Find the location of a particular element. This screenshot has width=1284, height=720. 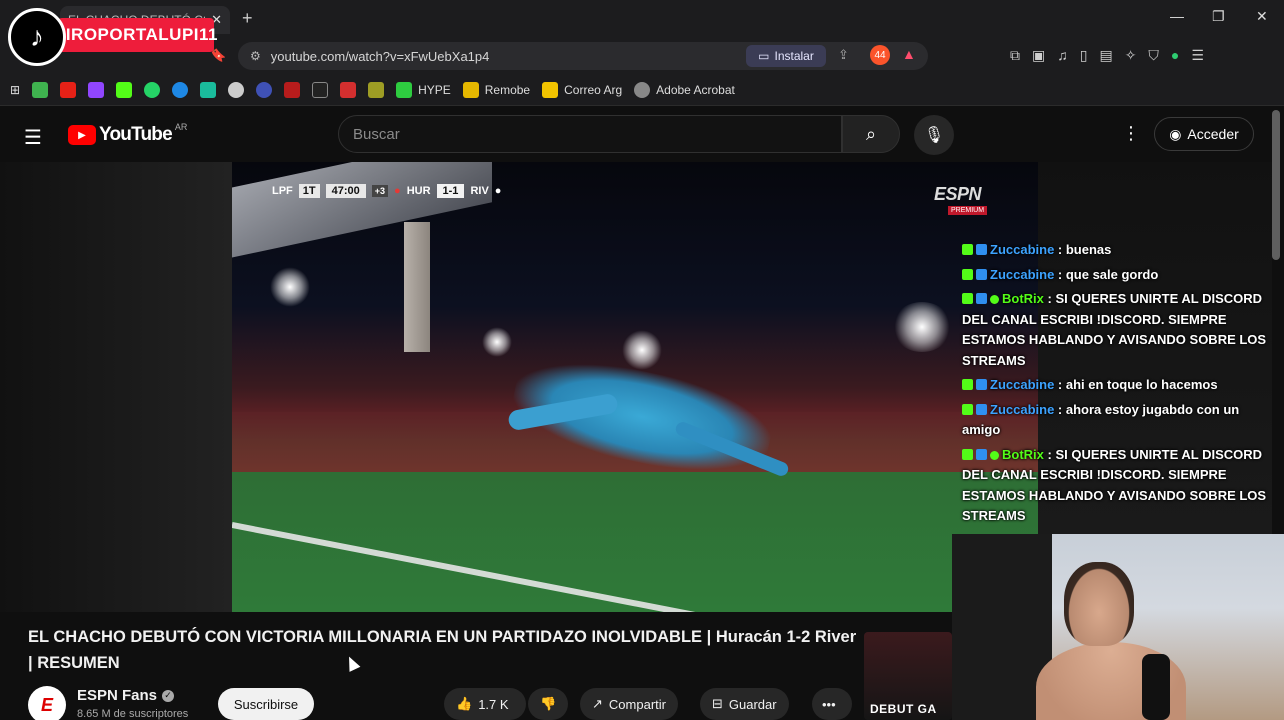

save-button: ⊟ Guardar is located at coordinates (744, 704).